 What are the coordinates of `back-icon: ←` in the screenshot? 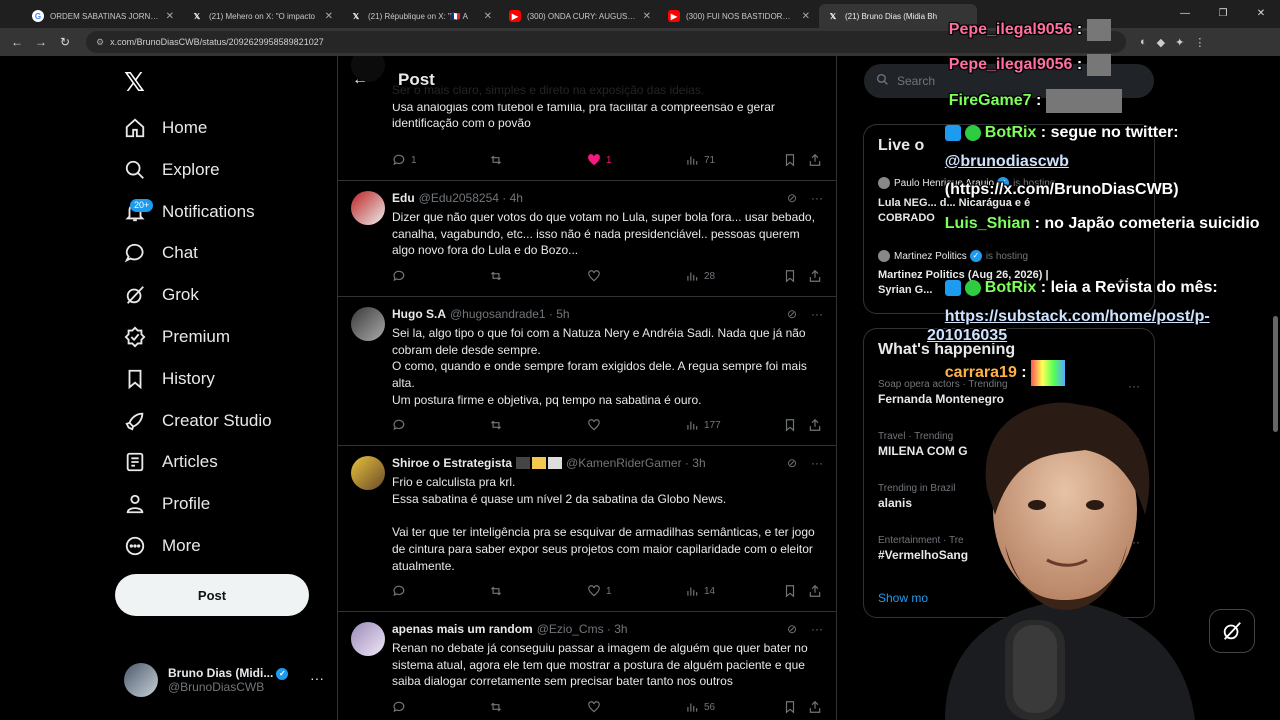 It's located at (17, 42).